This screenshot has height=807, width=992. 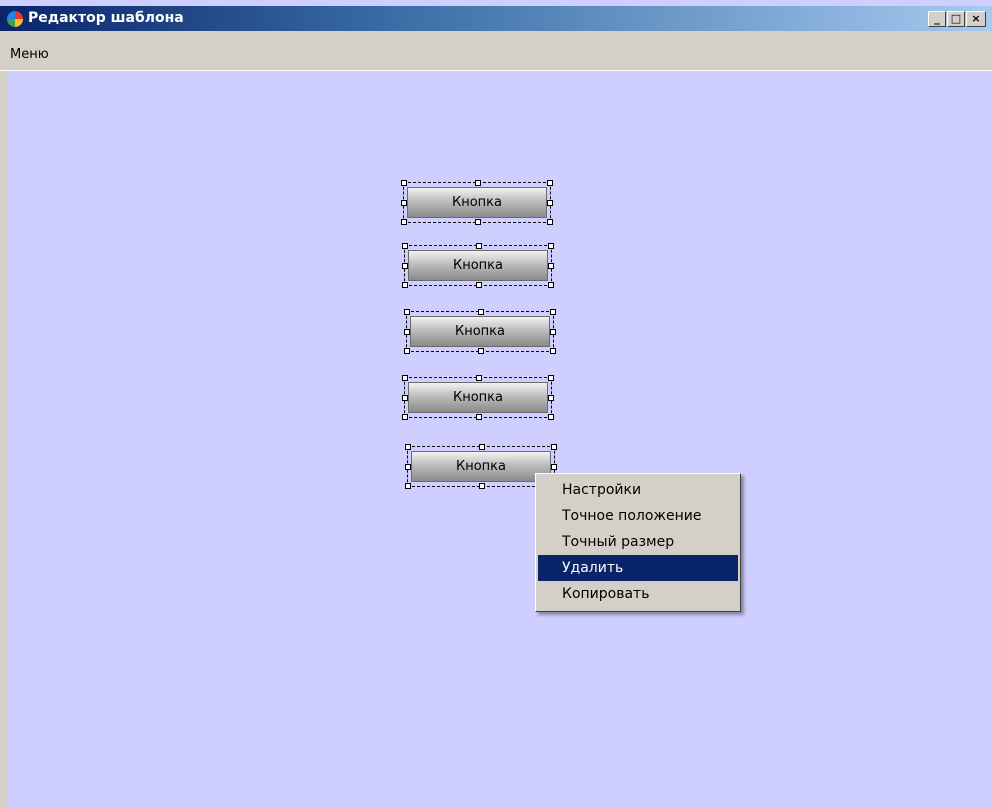 What do you see at coordinates (496, 51) in the screenshot?
I see `menu-bar: Меню` at bounding box center [496, 51].